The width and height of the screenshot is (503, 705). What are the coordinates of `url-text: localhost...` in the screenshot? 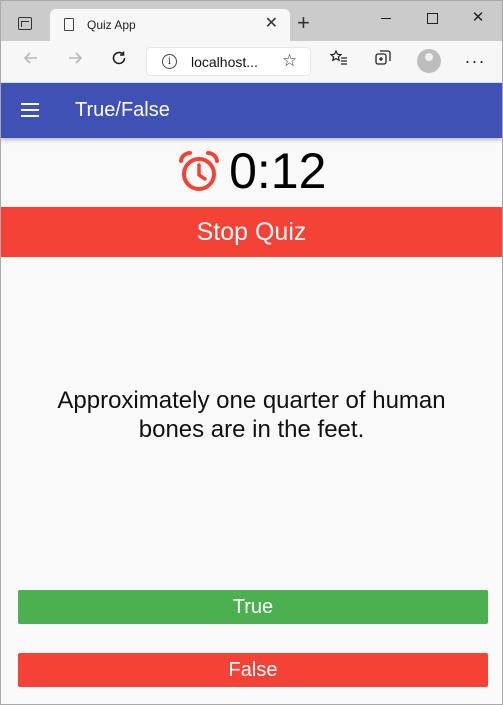 It's located at (224, 62).